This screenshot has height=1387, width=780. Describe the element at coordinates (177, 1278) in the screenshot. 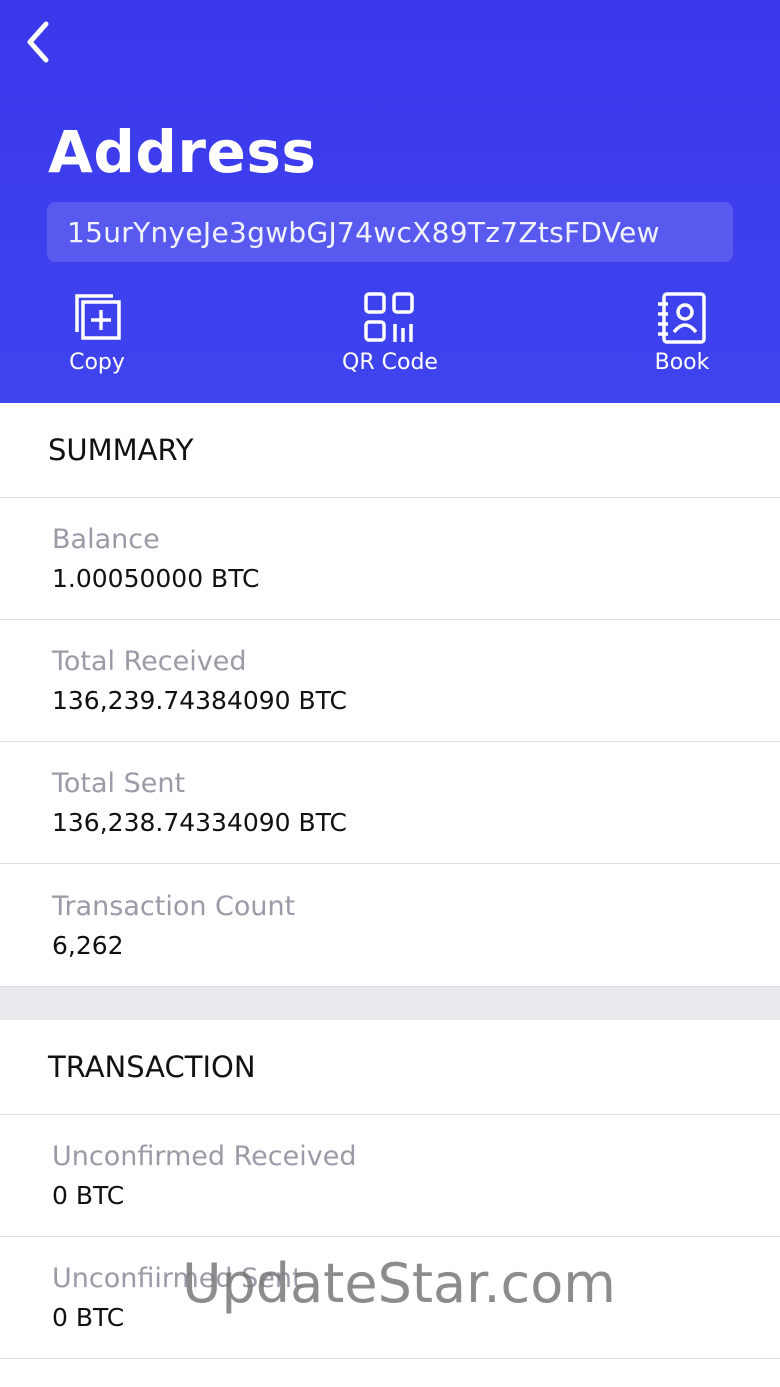

I see `unconfirmed-sent-label: Unconfiirmed Sent` at that location.